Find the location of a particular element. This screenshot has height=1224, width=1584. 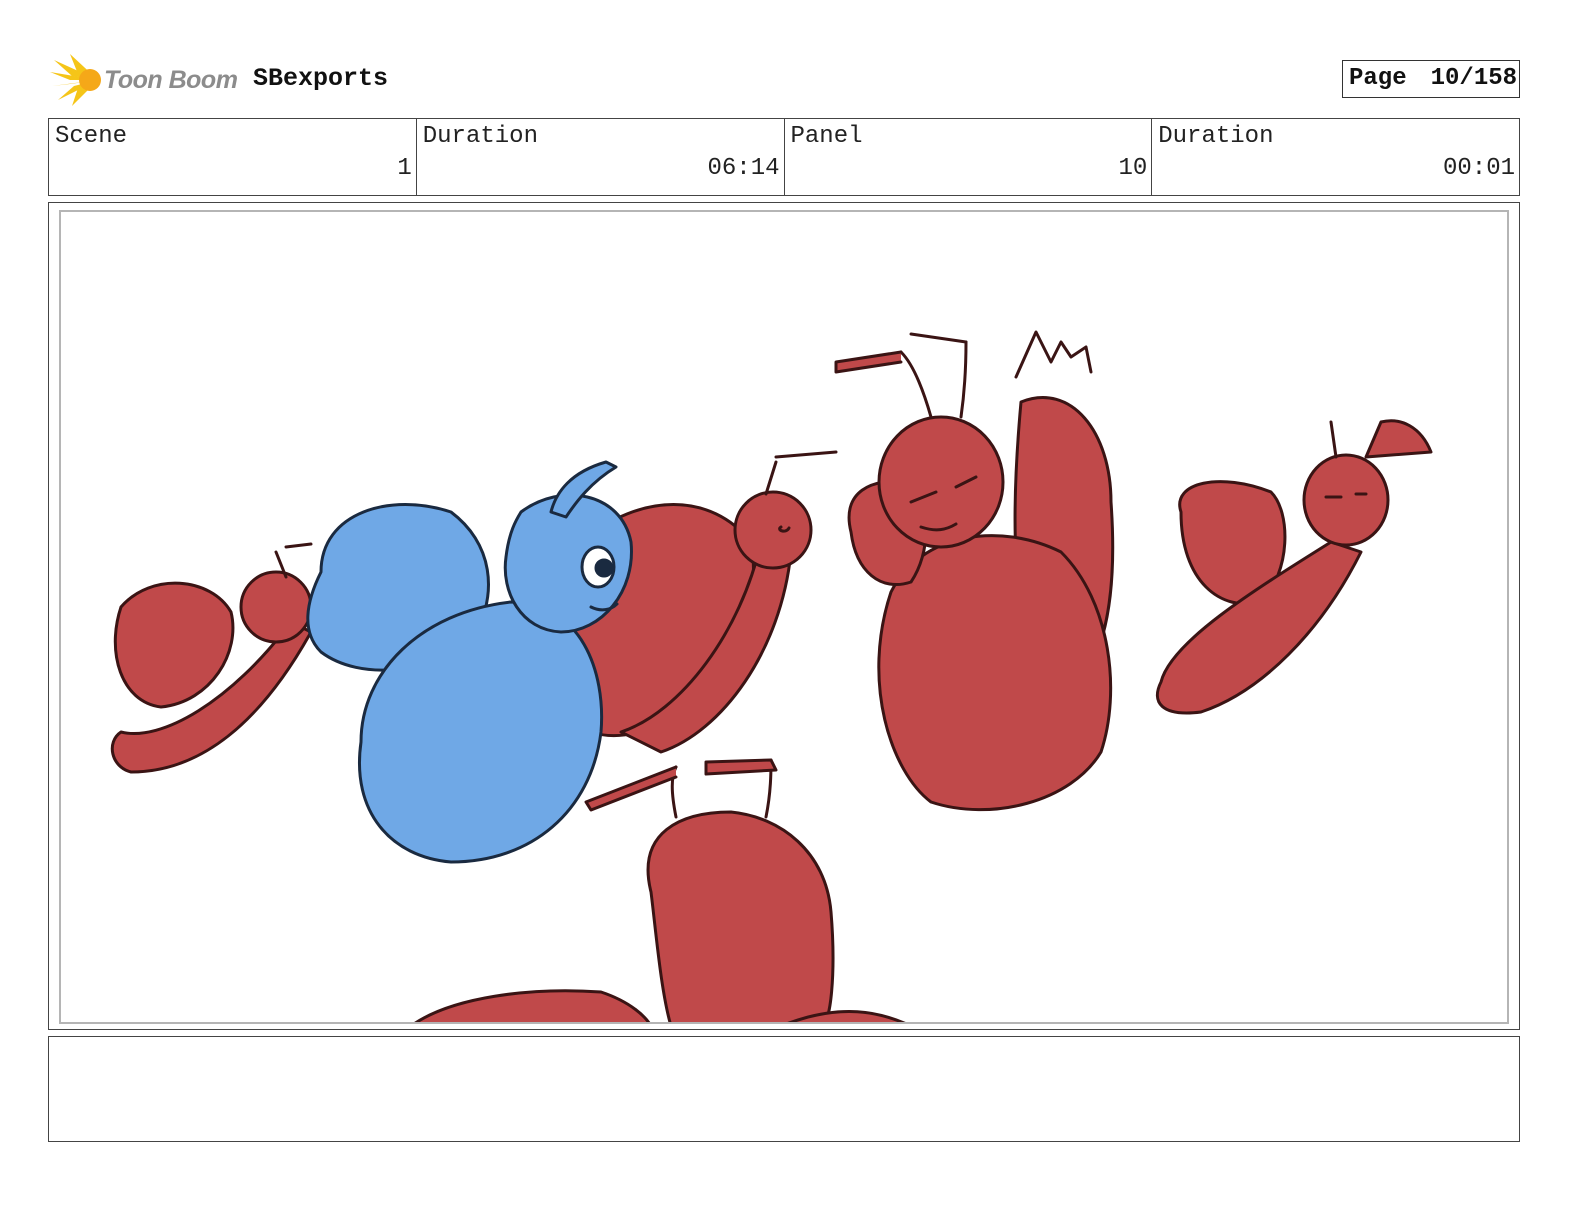

scene-duration-value: 06:14 is located at coordinates (743, 168).